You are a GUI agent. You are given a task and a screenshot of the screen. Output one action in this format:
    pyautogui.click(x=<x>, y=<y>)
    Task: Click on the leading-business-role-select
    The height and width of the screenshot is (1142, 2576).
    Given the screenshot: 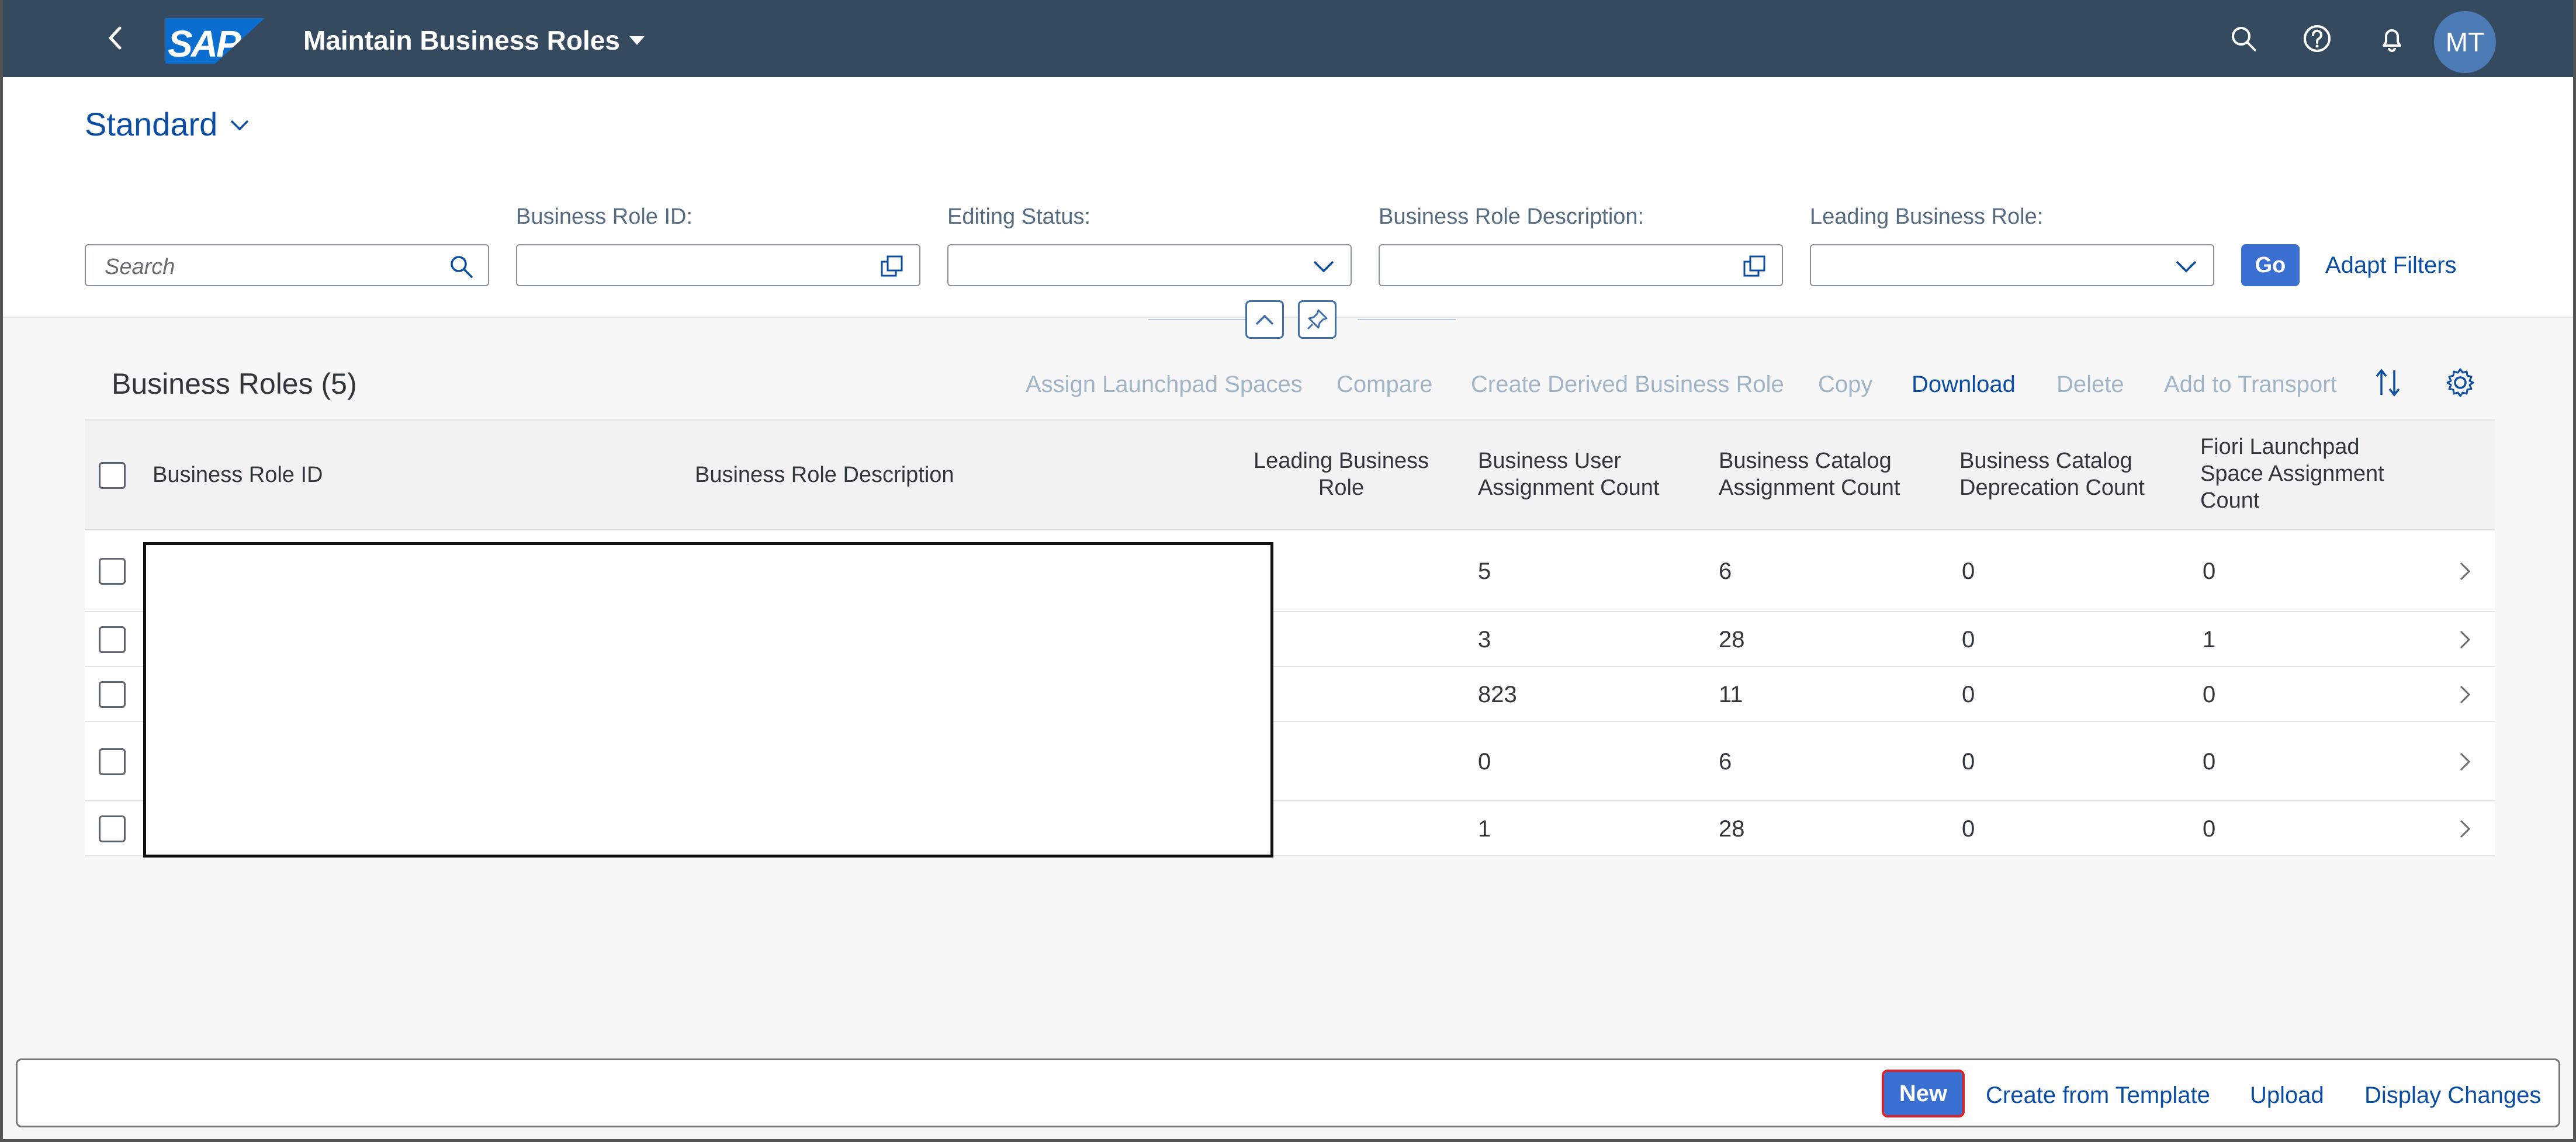 What is the action you would take?
    pyautogui.click(x=2012, y=265)
    